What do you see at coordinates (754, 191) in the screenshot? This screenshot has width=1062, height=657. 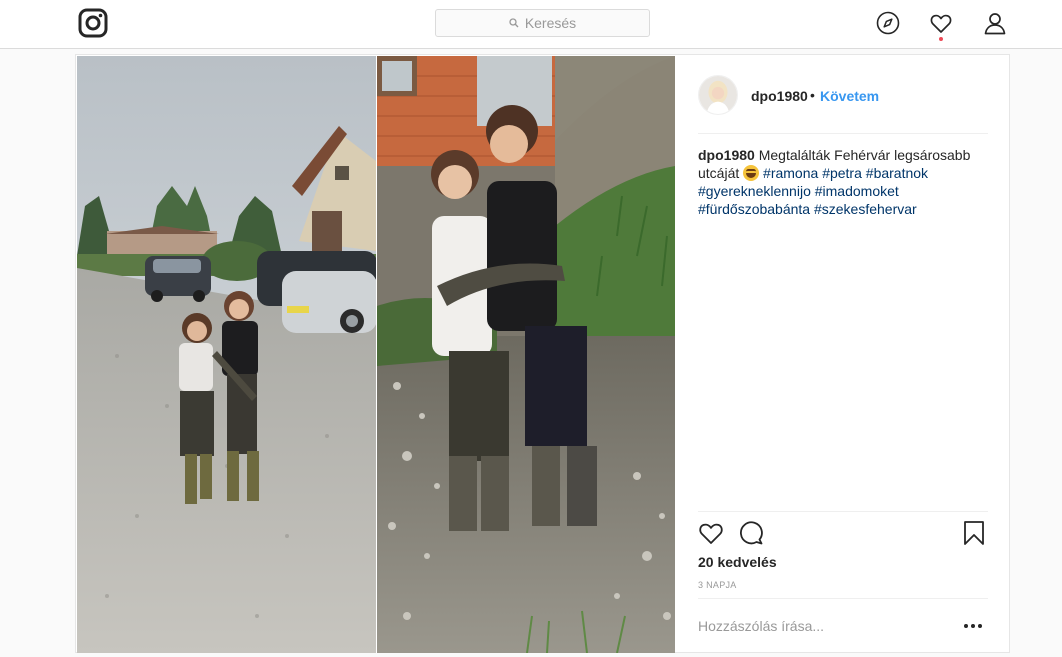 I see `hashtag-link: #gyerekneklennijo` at bounding box center [754, 191].